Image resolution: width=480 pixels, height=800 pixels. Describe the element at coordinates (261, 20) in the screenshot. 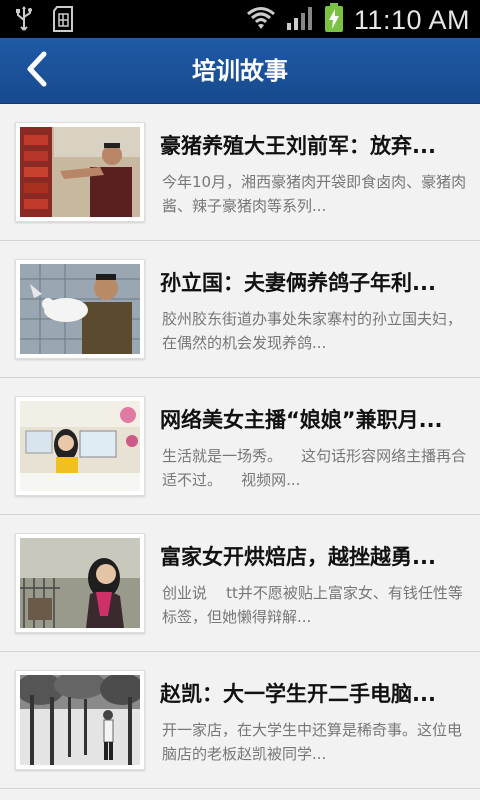

I see `wifi-icon` at that location.